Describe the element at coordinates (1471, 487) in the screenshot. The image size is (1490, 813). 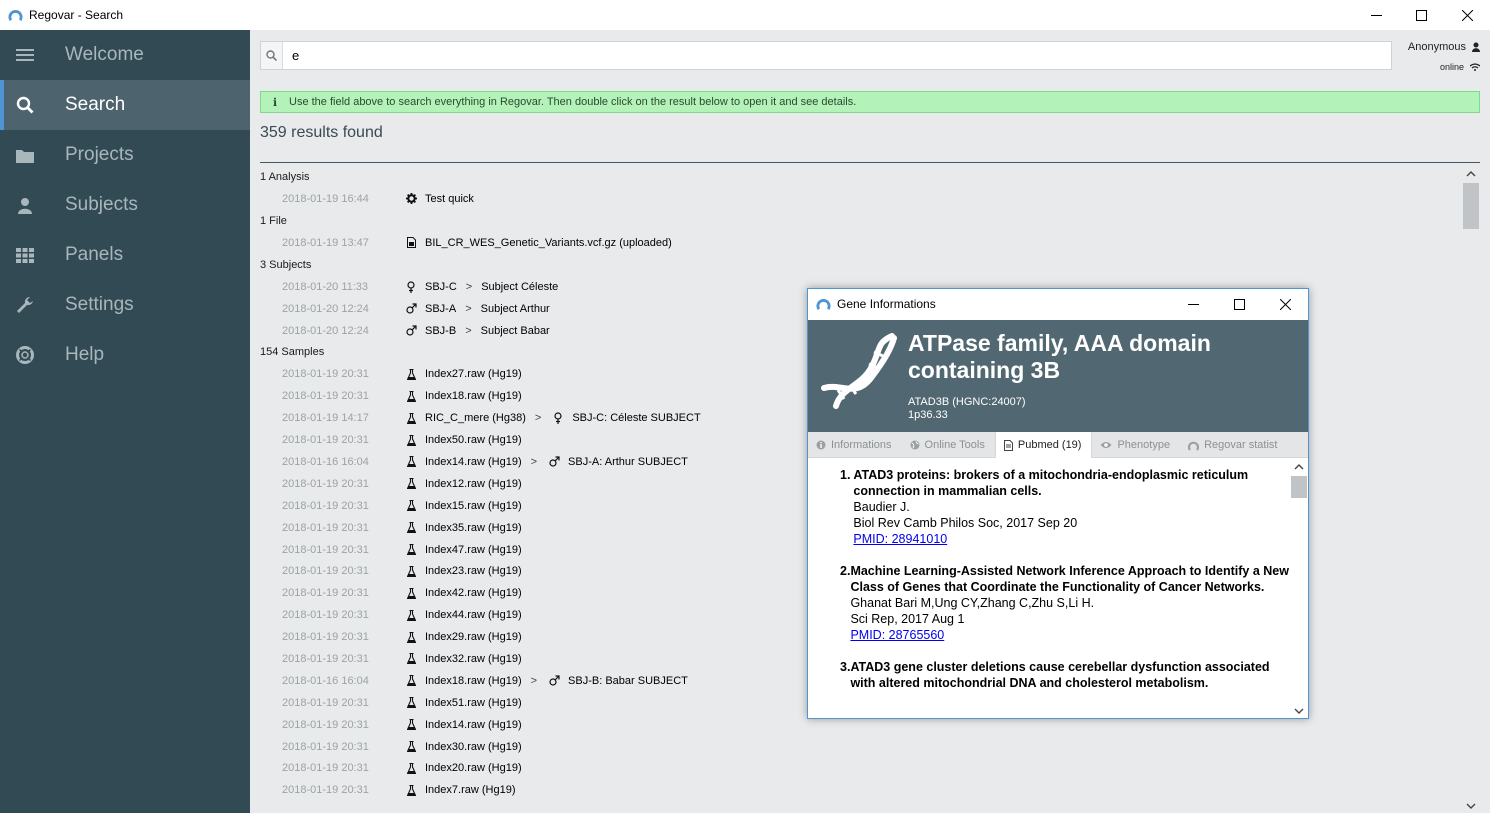
I see `results-scrollbar` at that location.